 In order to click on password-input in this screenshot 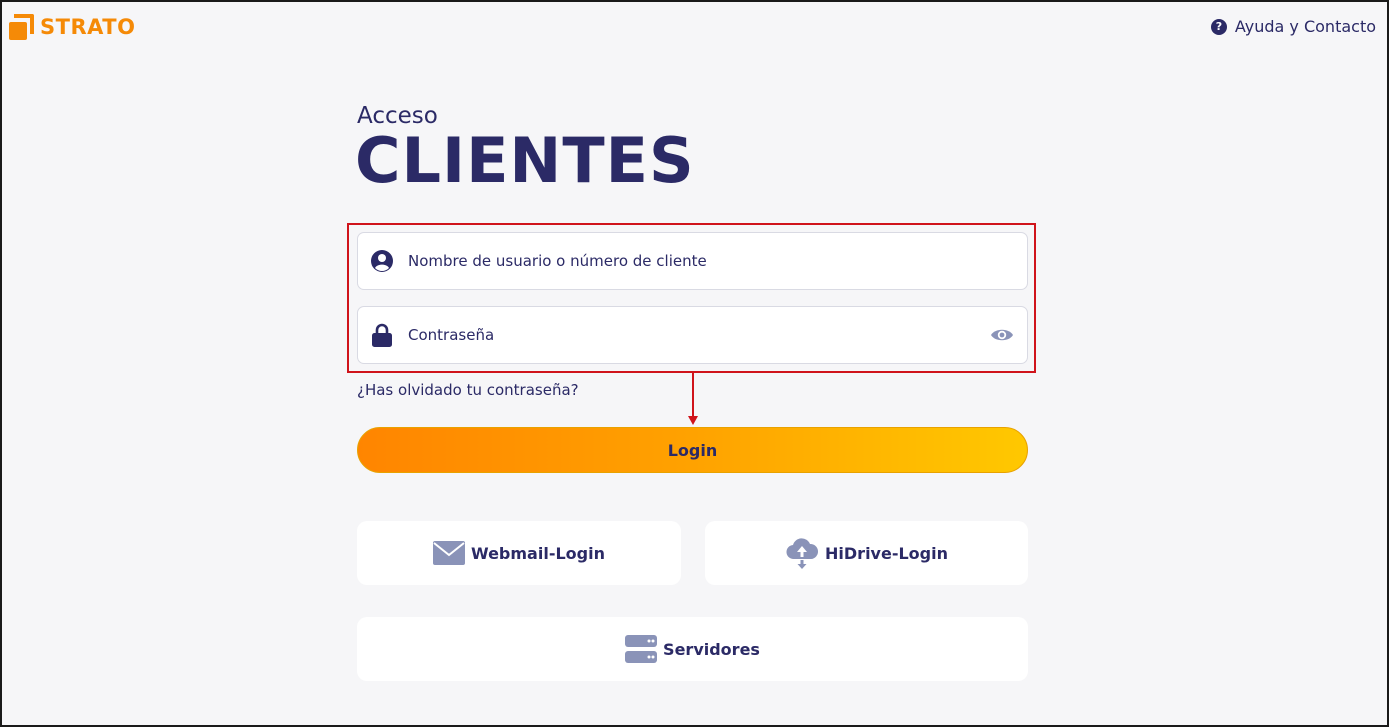, I will do `click(698, 335)`.